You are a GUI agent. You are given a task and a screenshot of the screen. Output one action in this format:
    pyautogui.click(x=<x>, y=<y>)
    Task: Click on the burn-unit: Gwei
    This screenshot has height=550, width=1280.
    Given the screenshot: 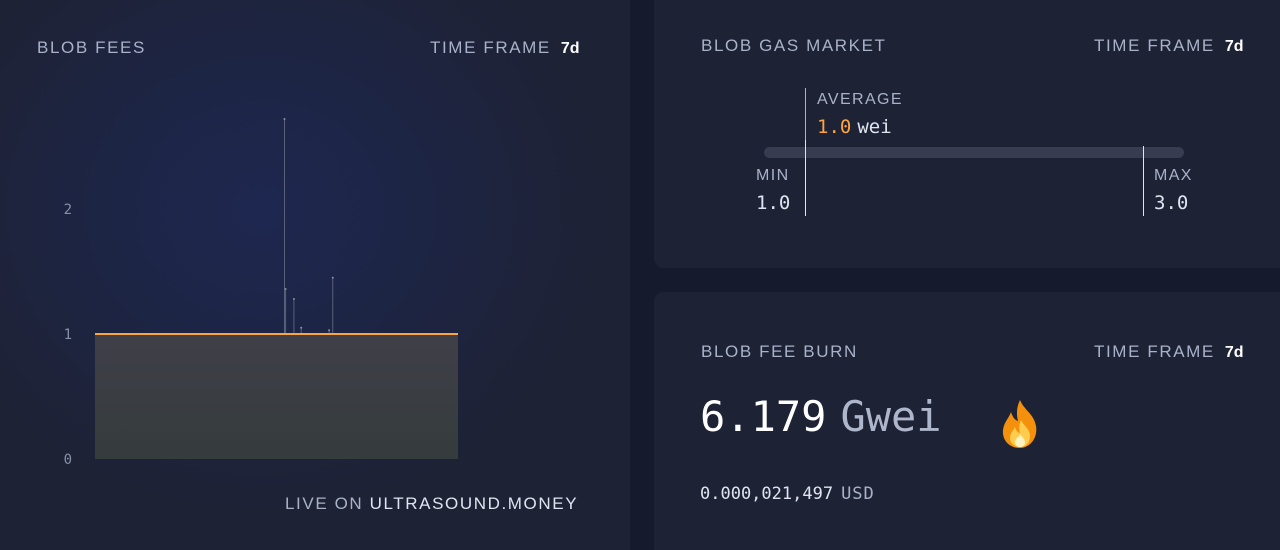 What is the action you would take?
    pyautogui.click(x=891, y=416)
    